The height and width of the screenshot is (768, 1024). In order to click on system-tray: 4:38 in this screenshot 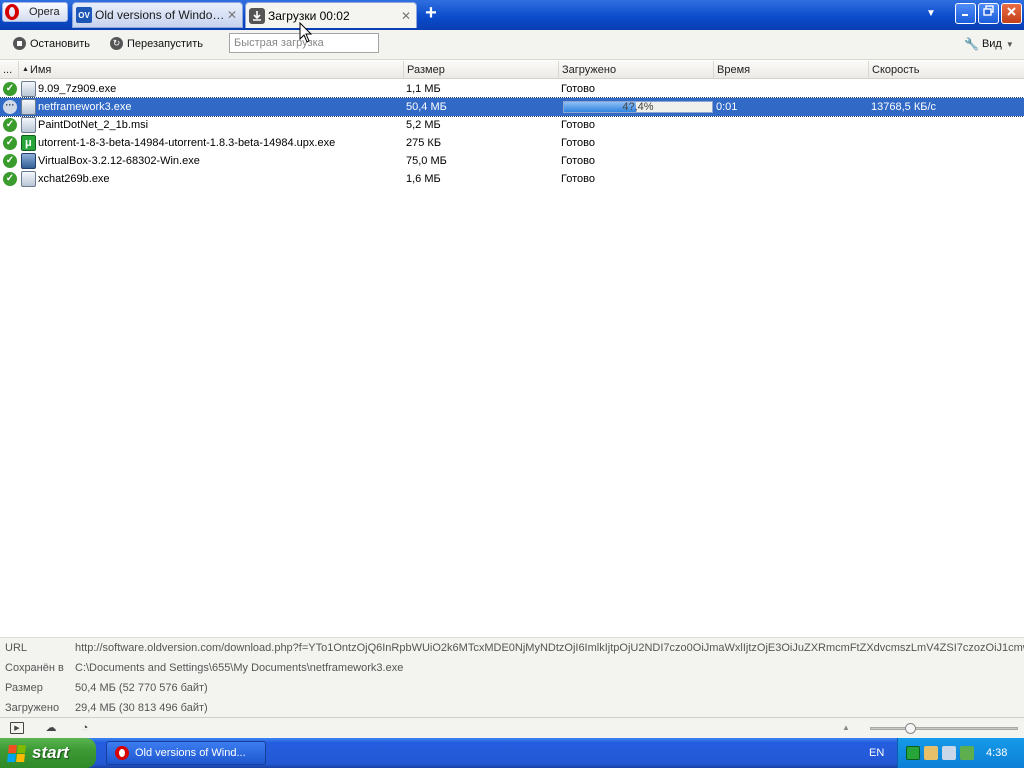, I will do `click(960, 753)`.